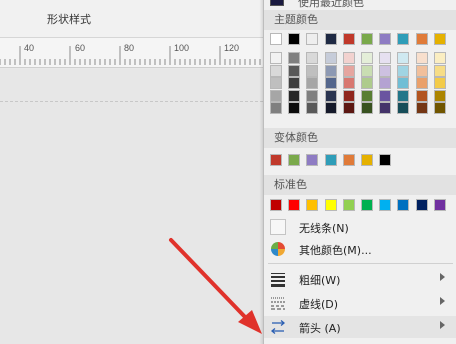  Describe the element at coordinates (80, 48) in the screenshot. I see `ruler-label: 60` at that location.